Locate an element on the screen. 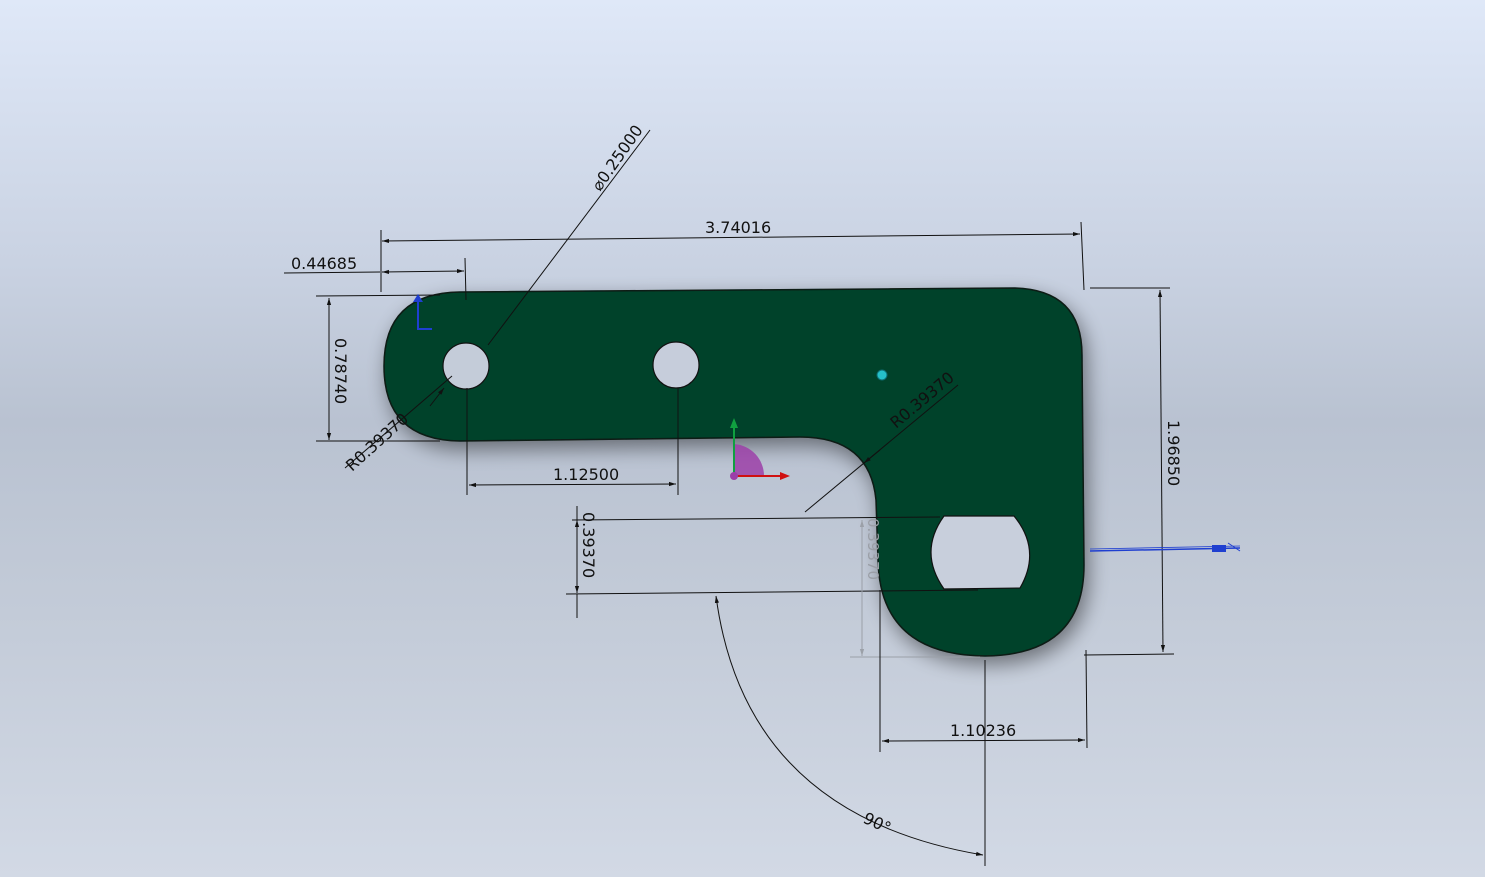 This screenshot has width=1485, height=877. dim-angle-text: 90° is located at coordinates (877, 822).